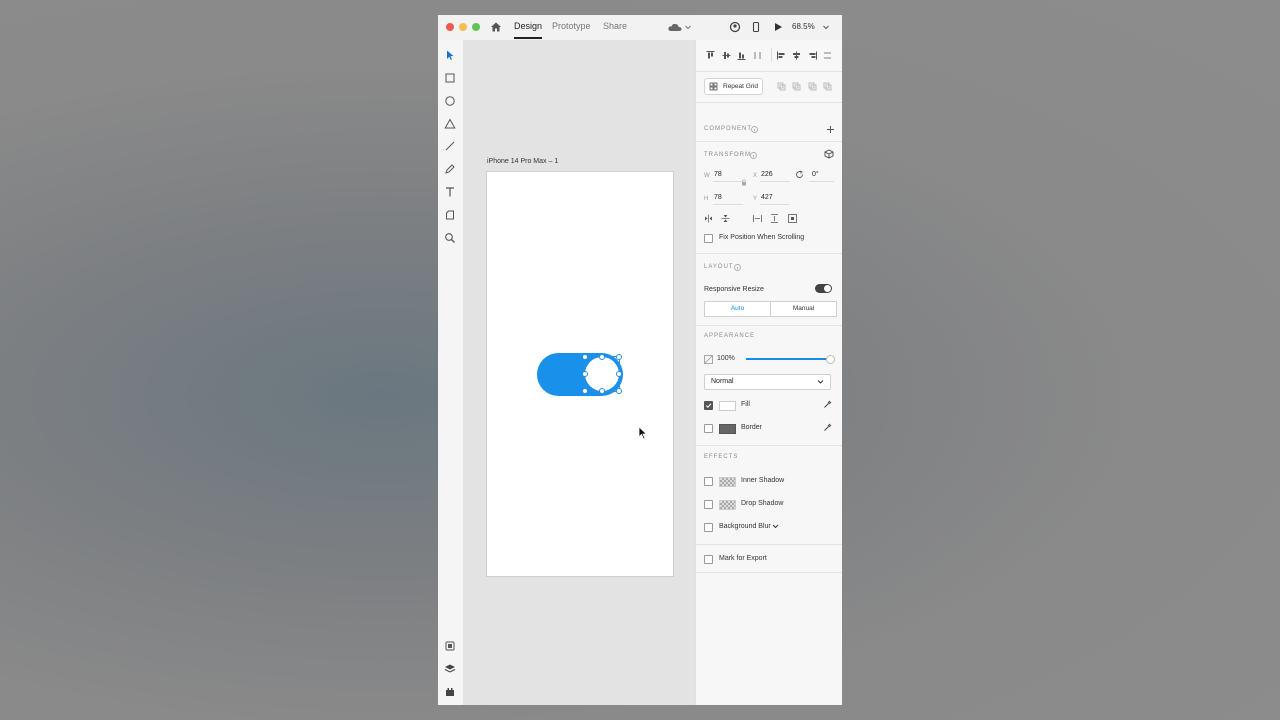 The height and width of the screenshot is (720, 1280). What do you see at coordinates (821, 181) in the screenshot?
I see `rotation-input-underline` at bounding box center [821, 181].